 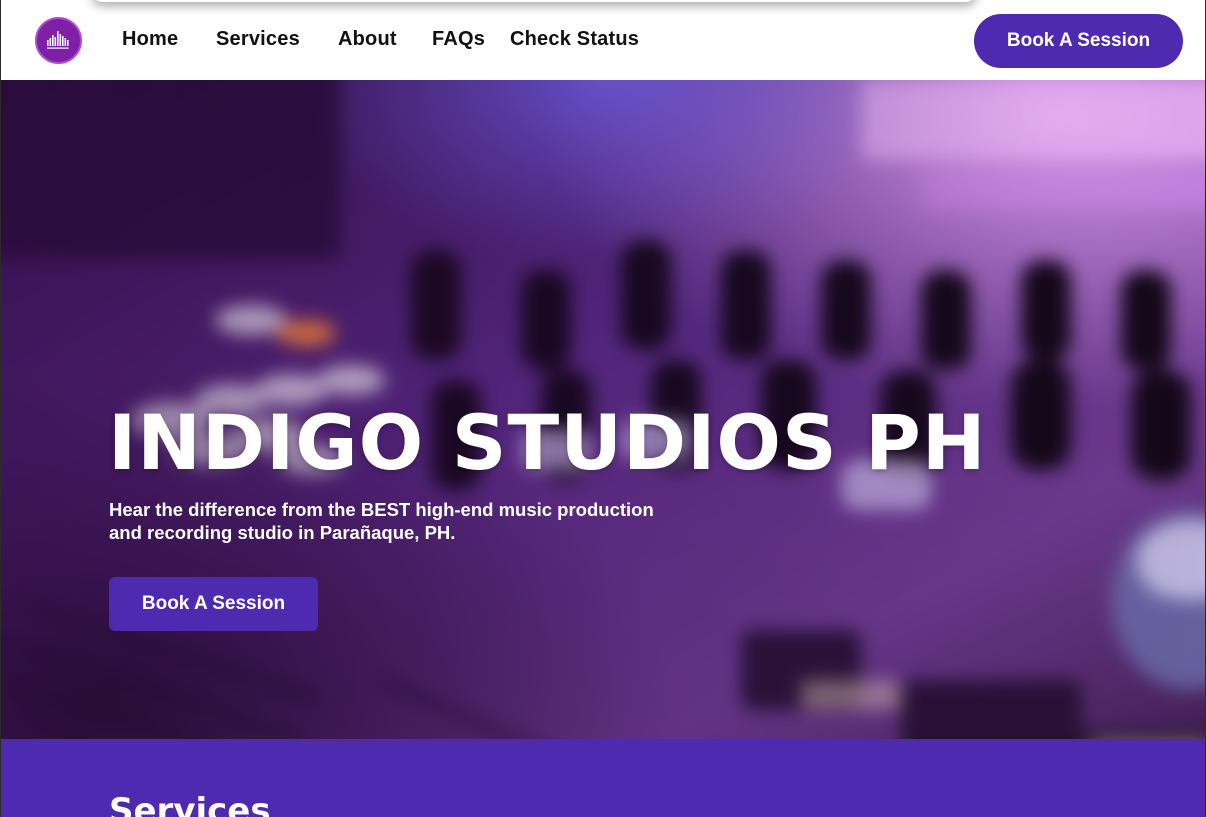 I want to click on hero-subtitle-line-2: and recording studio in Parañaque, PH., so click(x=282, y=532).